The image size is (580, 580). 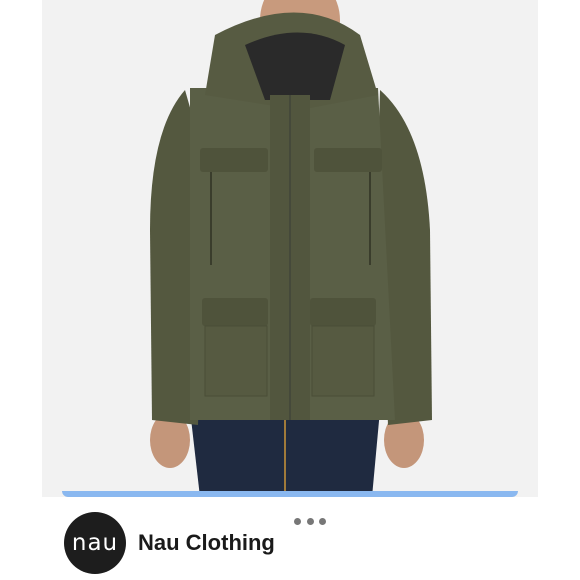 I want to click on frame-margin-left, so click(x=21, y=290).